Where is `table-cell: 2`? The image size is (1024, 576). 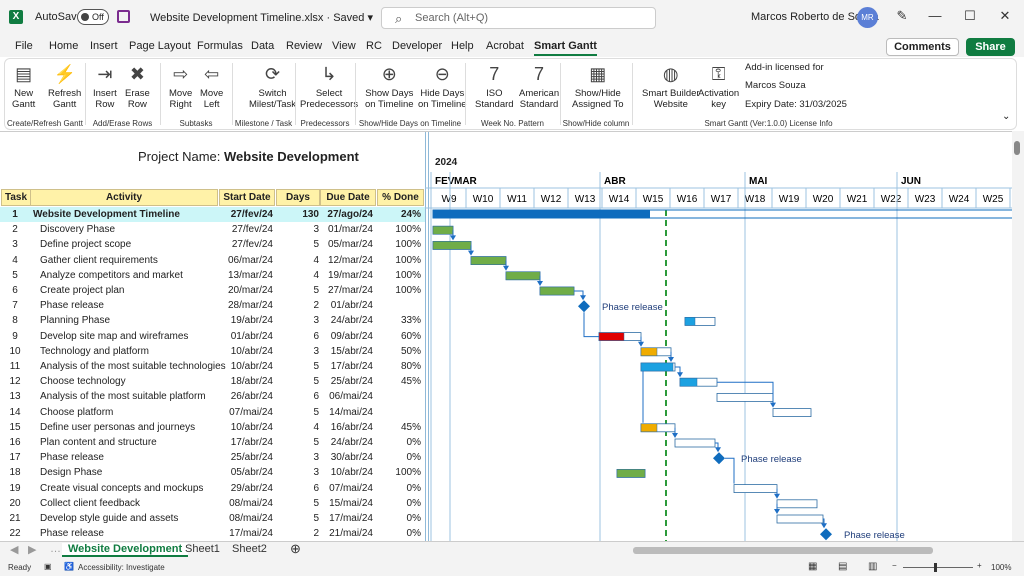
table-cell: 2 is located at coordinates (316, 534).